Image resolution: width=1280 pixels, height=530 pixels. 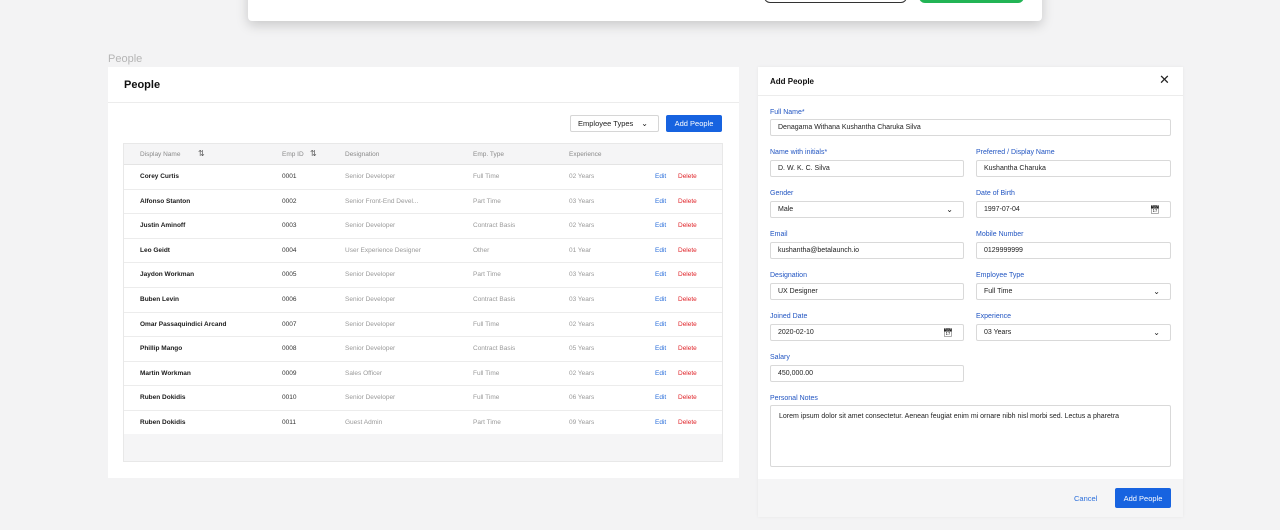 I want to click on employee-types-dropdown: Employee Types ⌄, so click(x=614, y=123).